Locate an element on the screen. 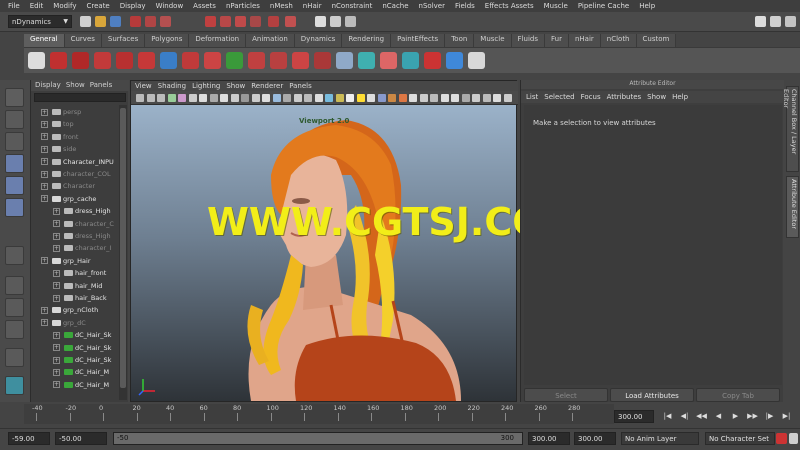  viewport-menu-show: Show is located at coordinates (238, 86).